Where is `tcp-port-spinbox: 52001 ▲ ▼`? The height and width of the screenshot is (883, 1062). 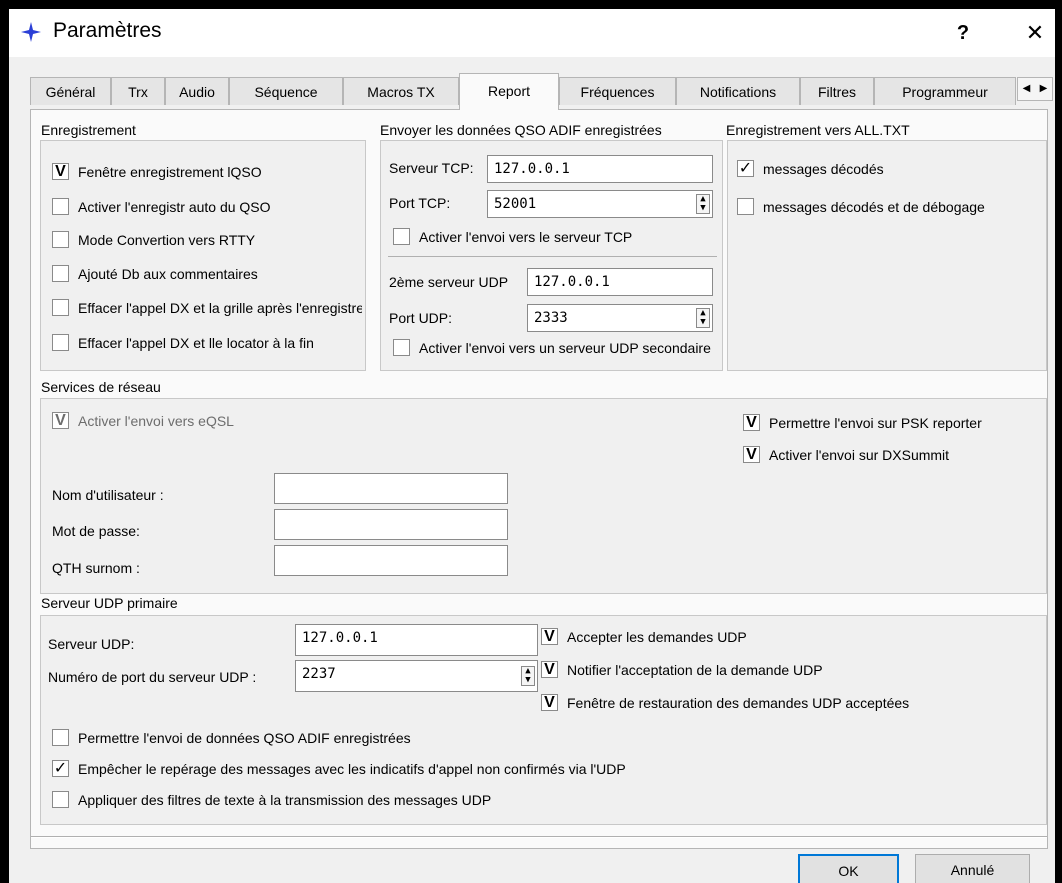
tcp-port-spinbox: 52001 ▲ ▼ is located at coordinates (600, 204).